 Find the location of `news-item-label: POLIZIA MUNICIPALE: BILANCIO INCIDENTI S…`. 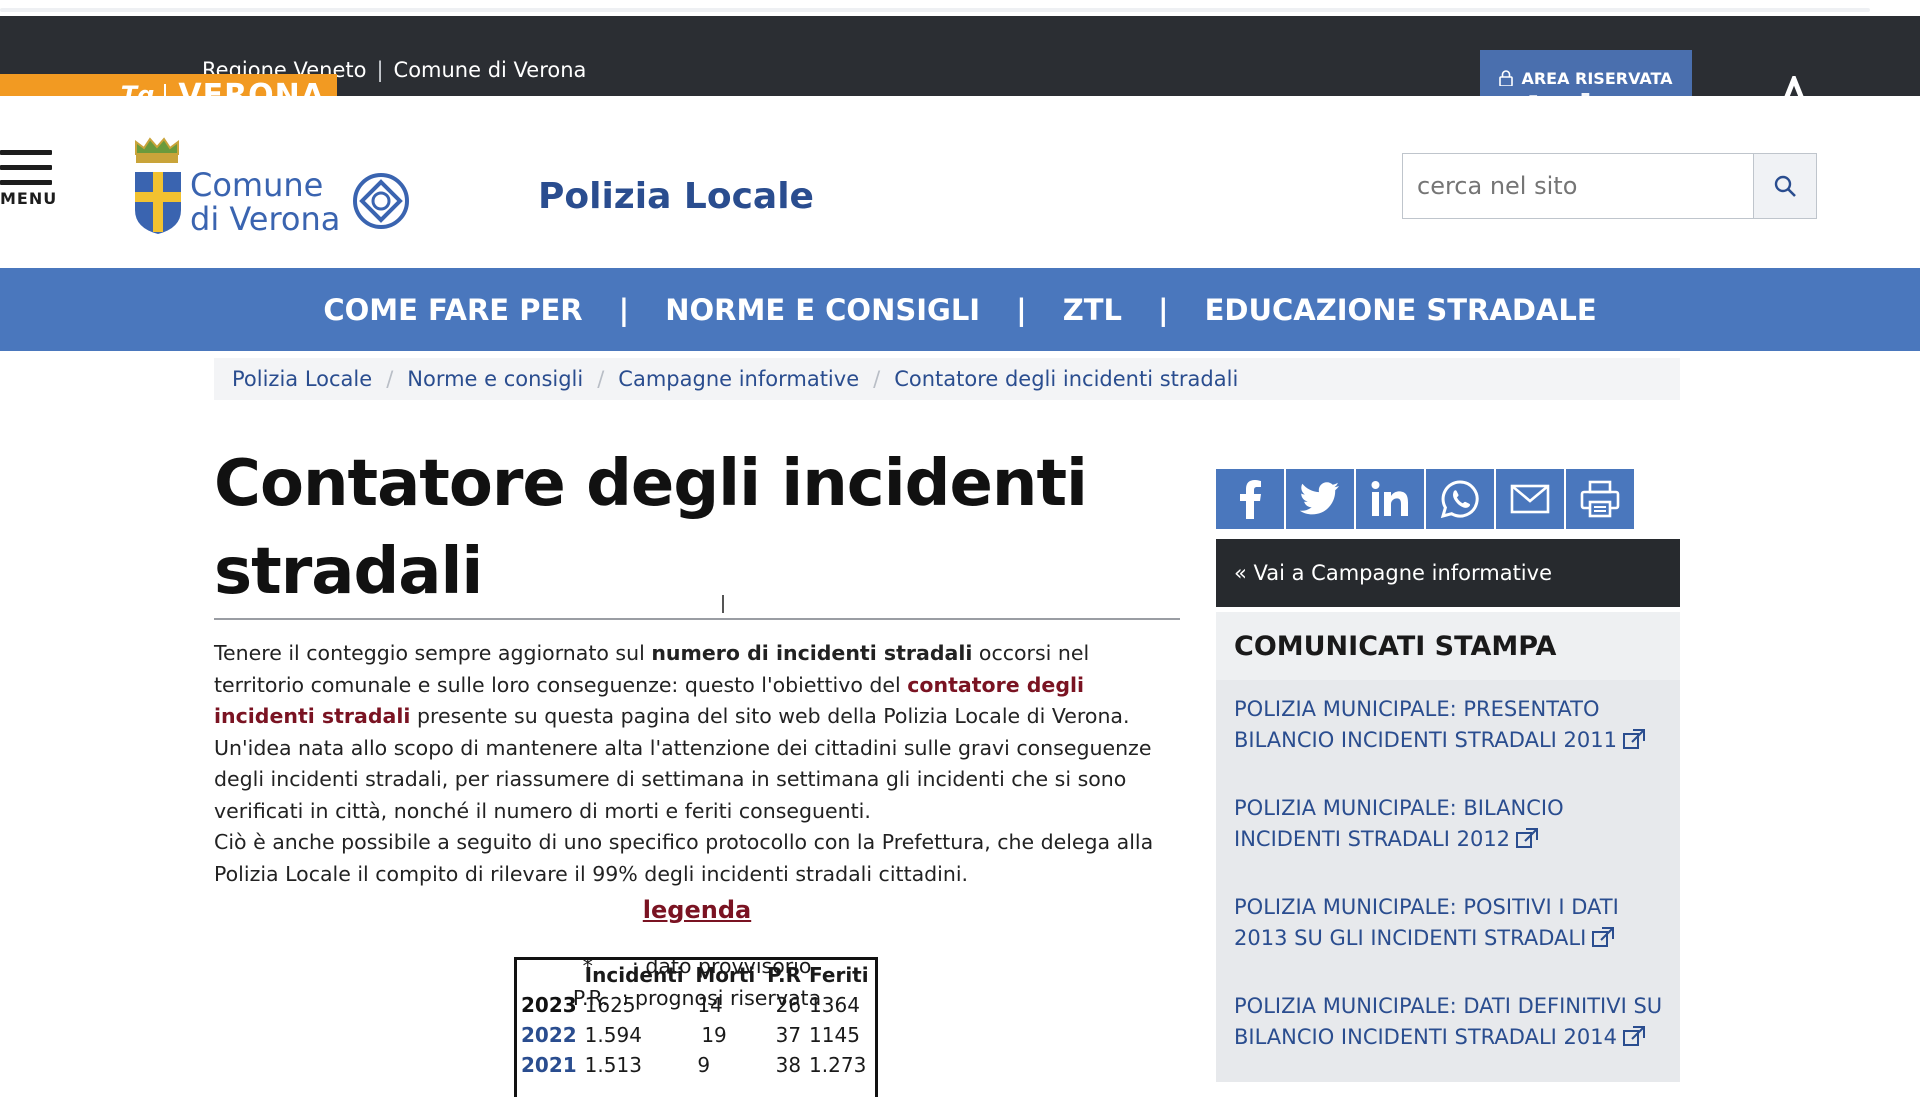

news-item-label: POLIZIA MUNICIPALE: BILANCIO INCIDENTI S… is located at coordinates (1399, 823).